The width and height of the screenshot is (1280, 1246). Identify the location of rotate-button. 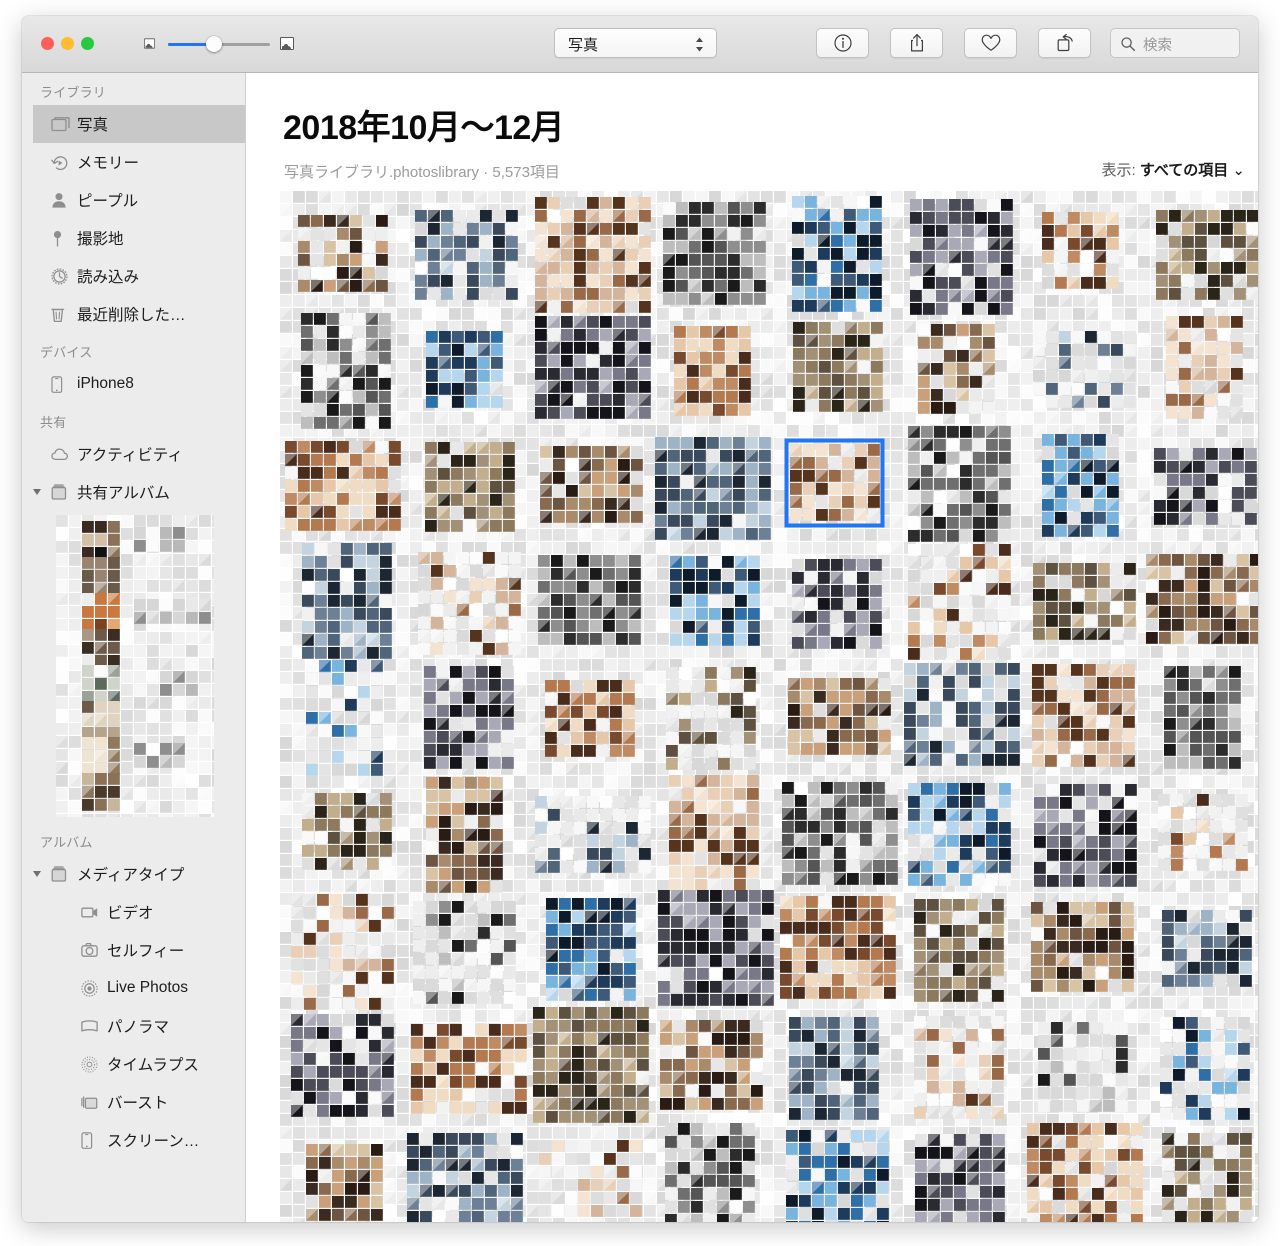
(1064, 43).